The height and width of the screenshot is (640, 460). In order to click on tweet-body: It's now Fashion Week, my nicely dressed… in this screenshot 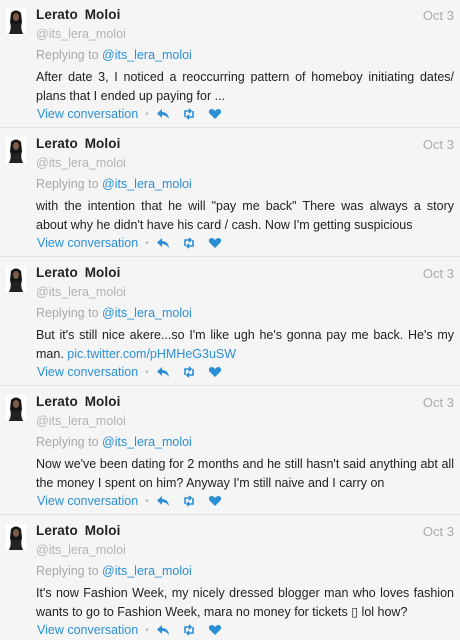, I will do `click(245, 602)`.